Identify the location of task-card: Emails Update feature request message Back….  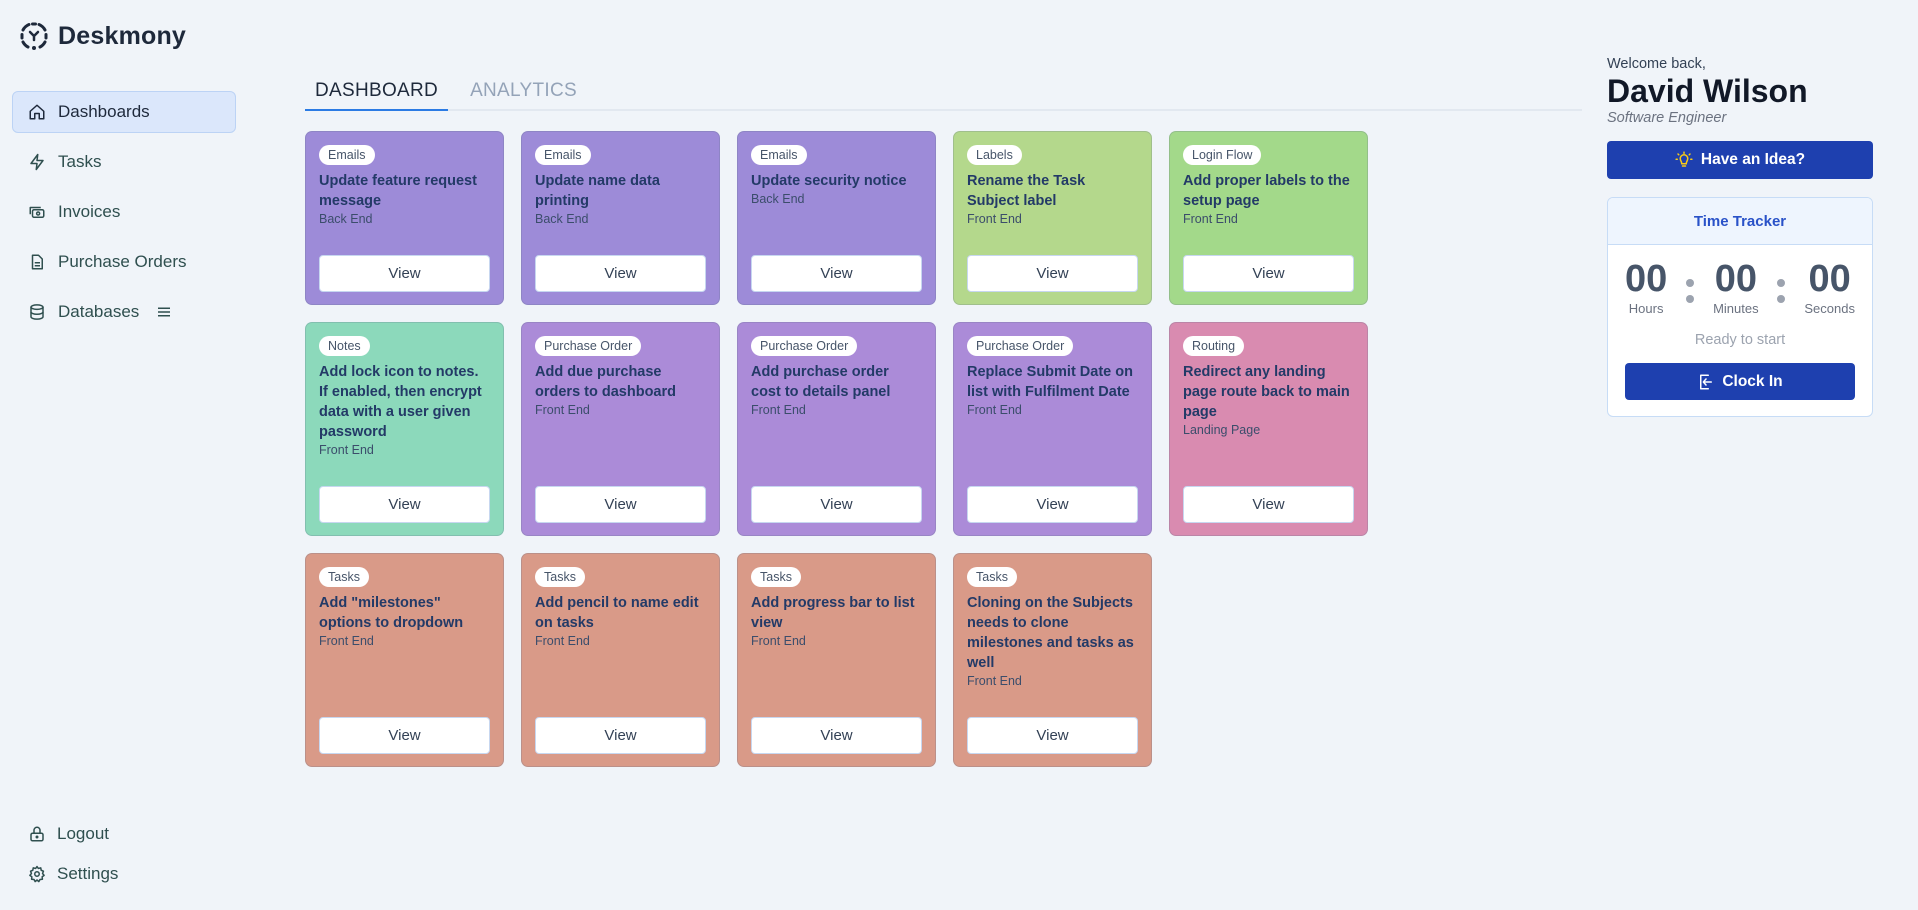
(404, 218).